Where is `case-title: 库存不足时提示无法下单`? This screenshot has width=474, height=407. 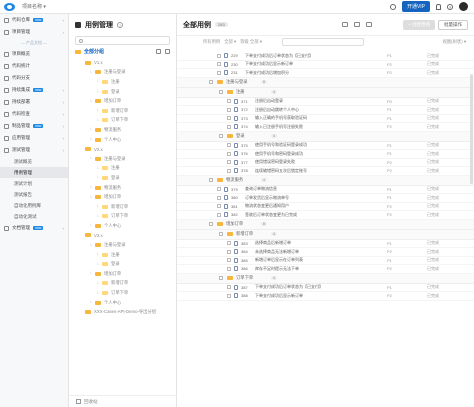 case-title: 库存不足时提示无法下单 is located at coordinates (277, 269).